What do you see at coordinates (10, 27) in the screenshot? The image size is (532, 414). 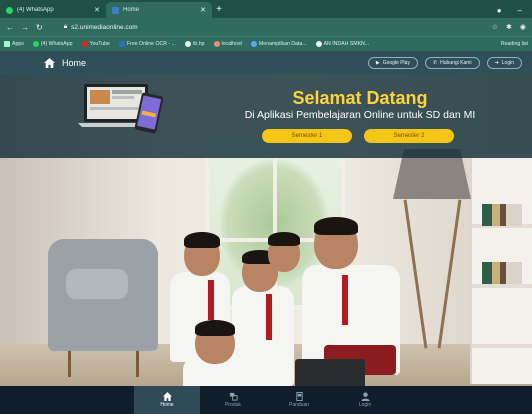 I see `back-icon: ←` at bounding box center [10, 27].